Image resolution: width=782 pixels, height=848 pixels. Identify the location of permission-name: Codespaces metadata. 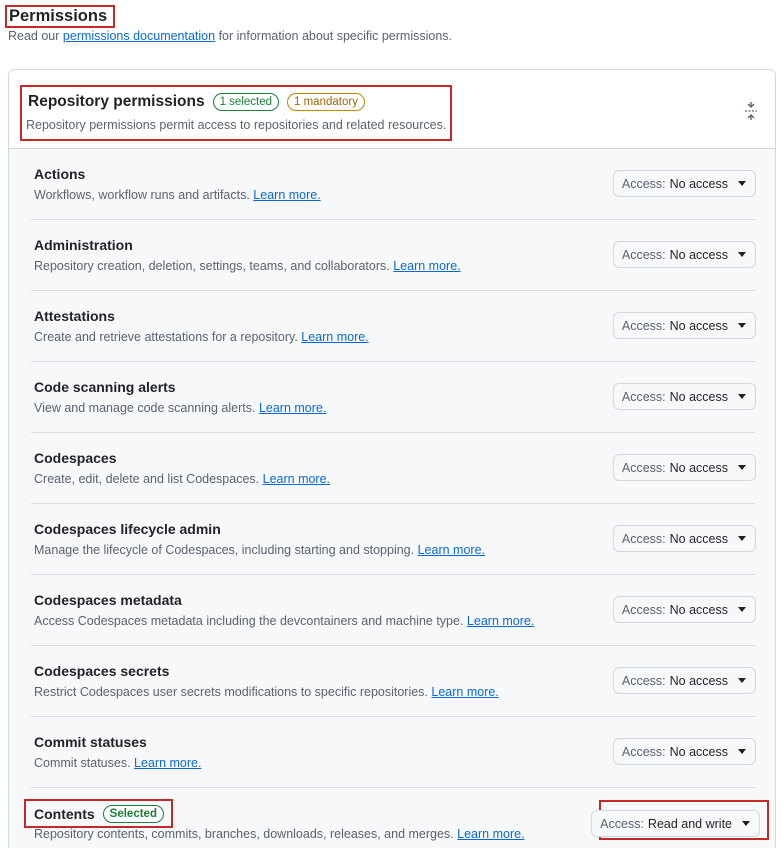
(108, 600).